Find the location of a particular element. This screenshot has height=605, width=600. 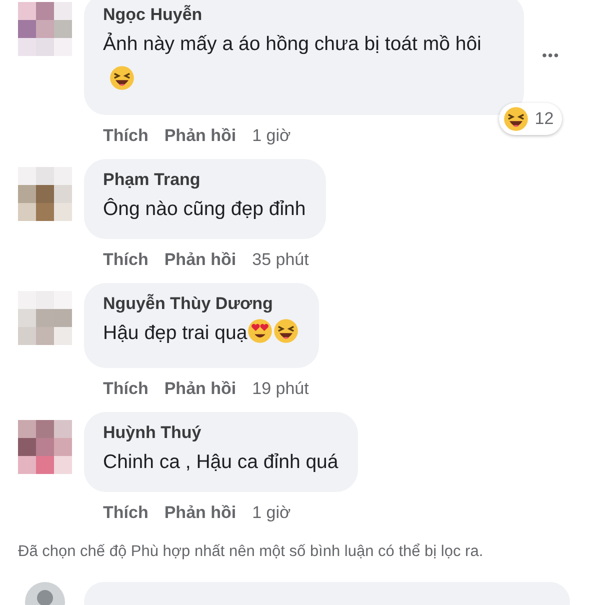

comment-text: Hậu đẹp trai quạ is located at coordinates (175, 333).